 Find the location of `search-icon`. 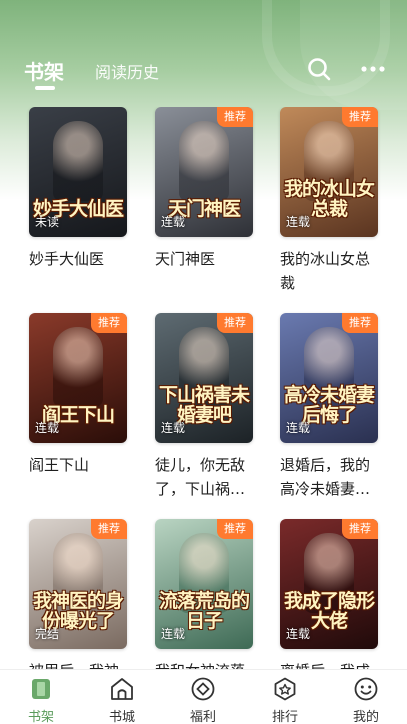

search-icon is located at coordinates (319, 69).